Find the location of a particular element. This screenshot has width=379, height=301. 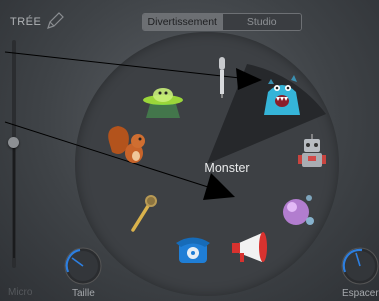

faded-mic-label: Micro is located at coordinates (20, 292).